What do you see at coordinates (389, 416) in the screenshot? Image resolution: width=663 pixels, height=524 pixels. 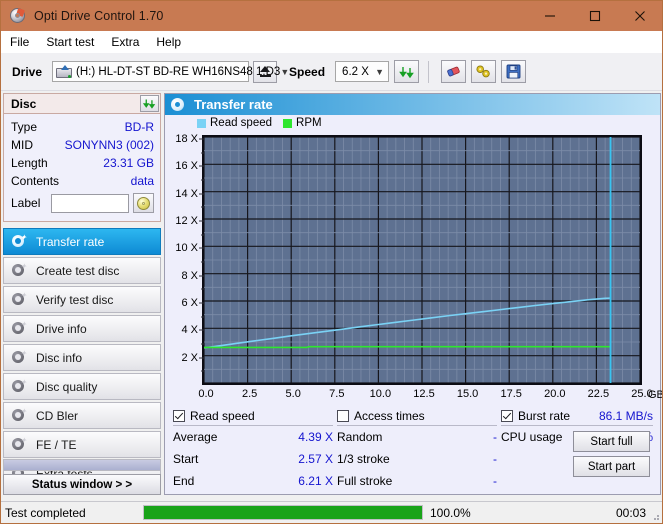 I see `access-times-label: Access times` at bounding box center [389, 416].